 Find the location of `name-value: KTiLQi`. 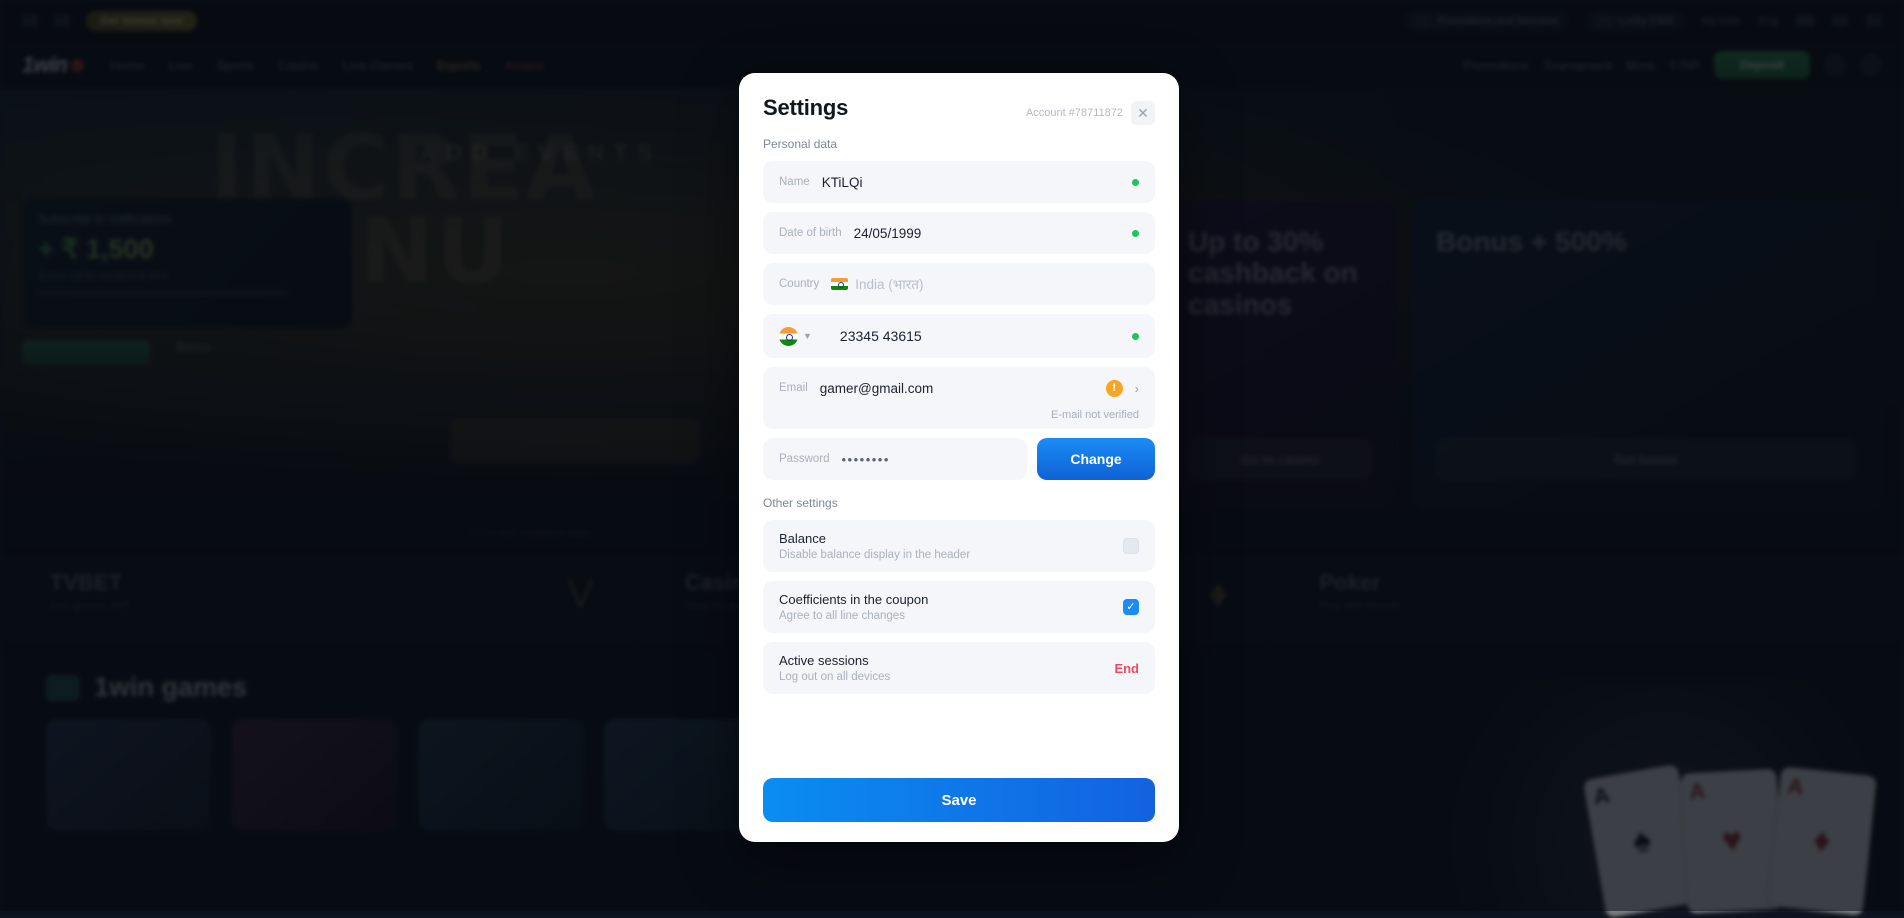

name-value: KTiLQi is located at coordinates (842, 182).